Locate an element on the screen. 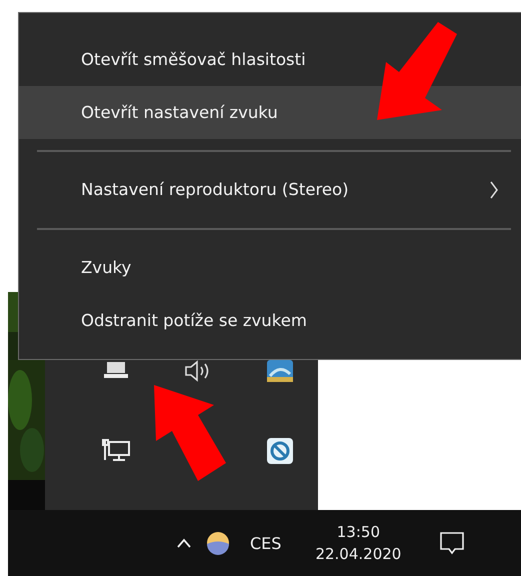 This screenshot has width=521, height=576. chevron-right-icon is located at coordinates (494, 190).